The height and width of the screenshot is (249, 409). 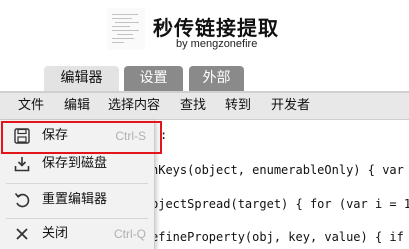 I want to click on menu-item-label: 保存到磁盘, so click(x=75, y=163).